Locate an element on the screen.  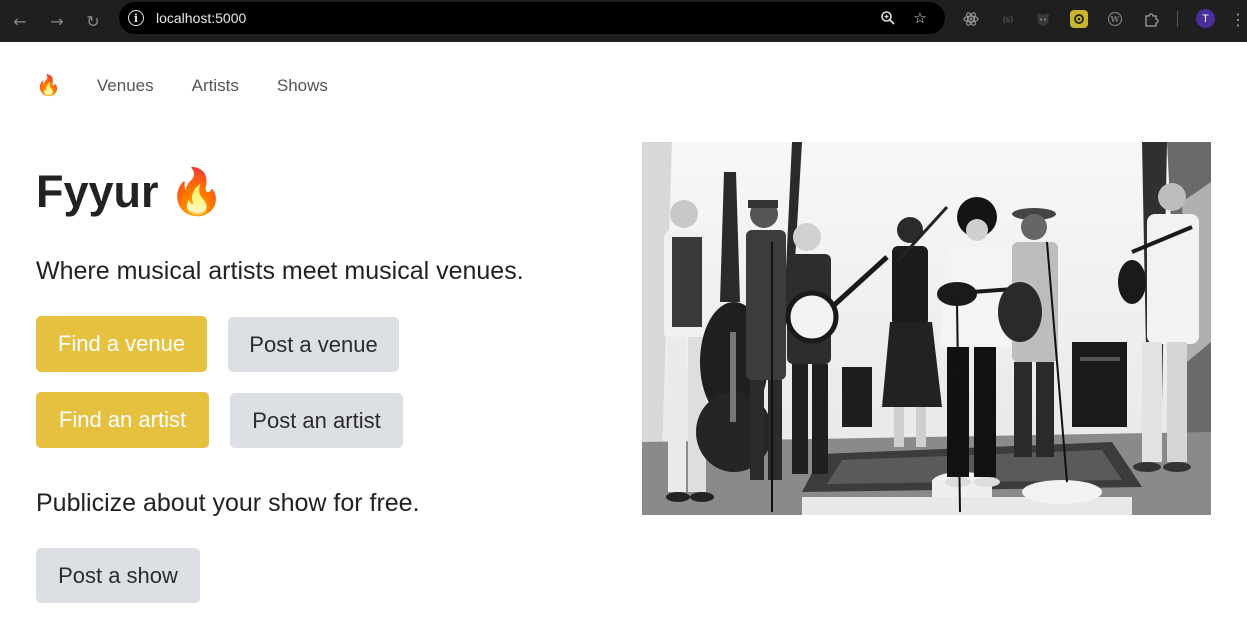
flame-icon: 🔥 is located at coordinates (196, 191).